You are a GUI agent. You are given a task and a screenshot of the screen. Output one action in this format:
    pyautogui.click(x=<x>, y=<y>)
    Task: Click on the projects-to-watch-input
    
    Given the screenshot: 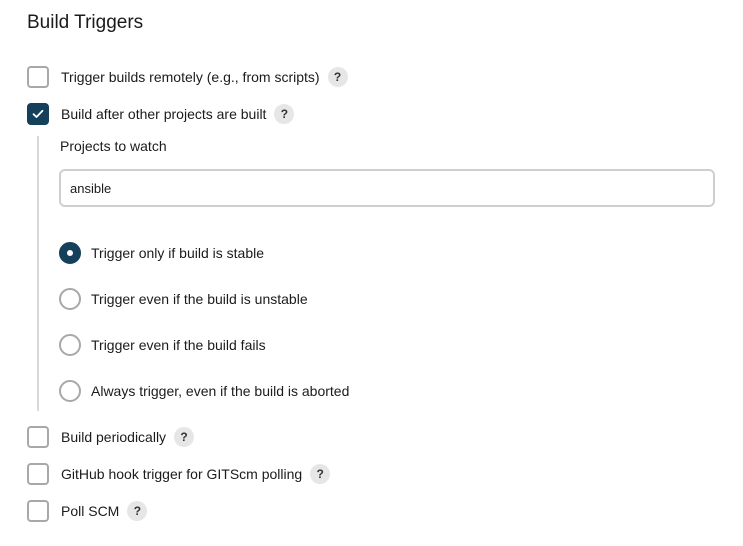 What is the action you would take?
    pyautogui.click(x=387, y=188)
    